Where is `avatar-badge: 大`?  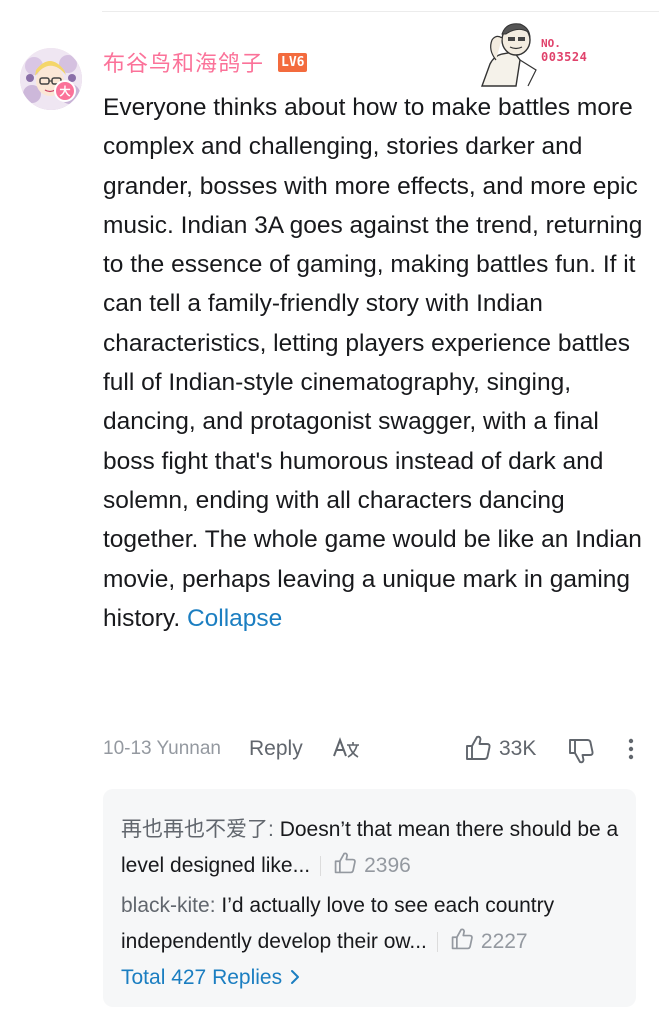 avatar-badge: 大 is located at coordinates (65, 91).